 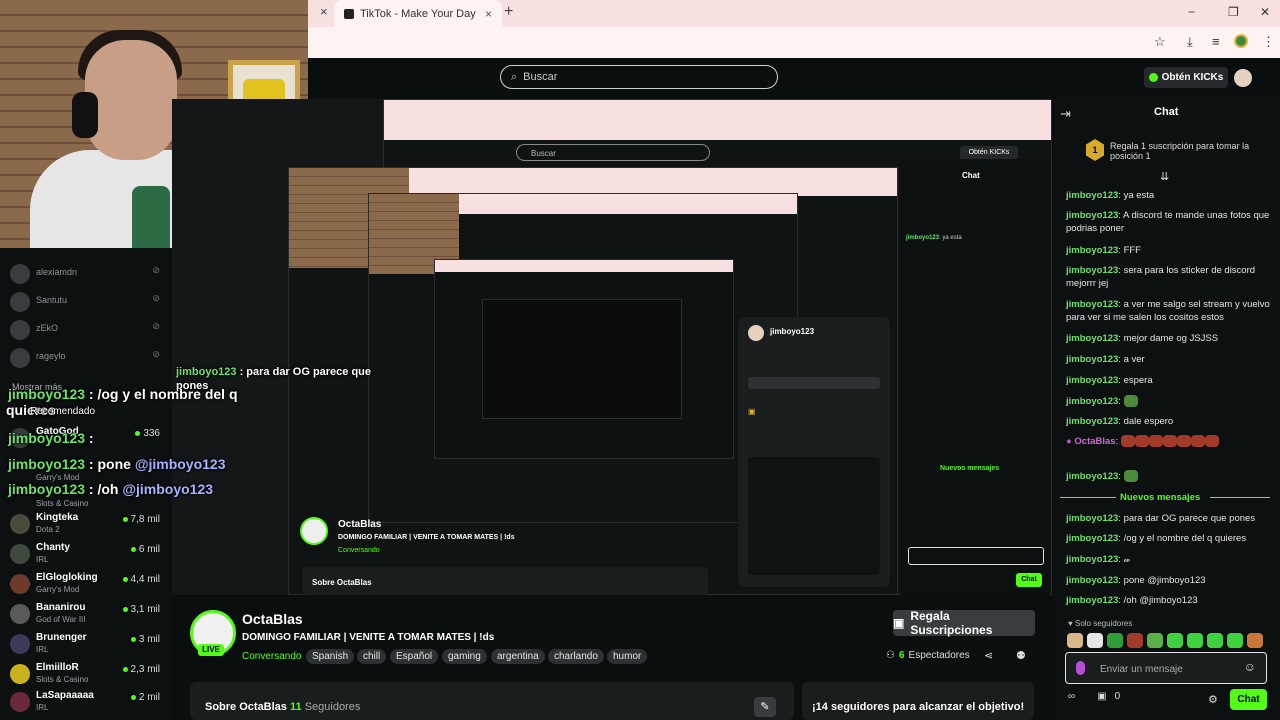 I want to click on overlay-message: : /og y el nombre del q, so click(x=161, y=394).